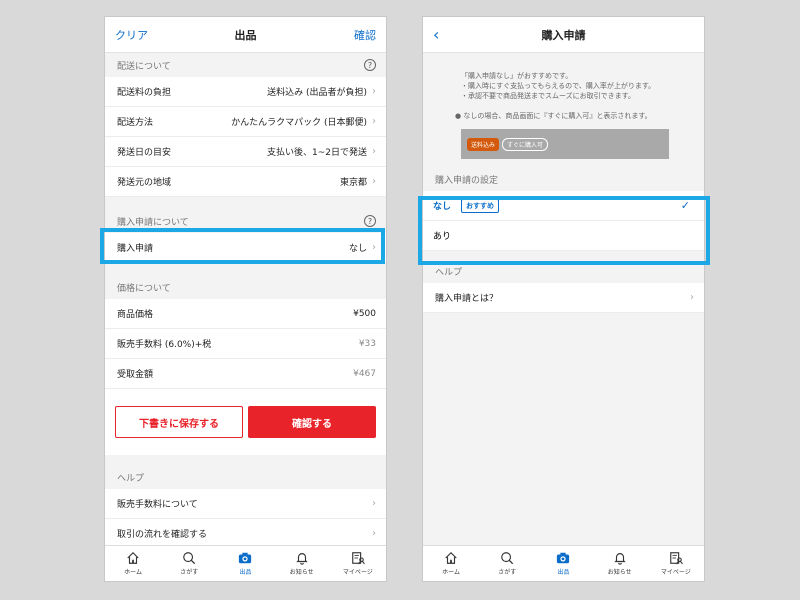 The width and height of the screenshot is (800, 600). Describe the element at coordinates (558, 86) in the screenshot. I see `info-line: ・購入時にすぐ支払ってもらえるので、購入率が上がります。` at that location.